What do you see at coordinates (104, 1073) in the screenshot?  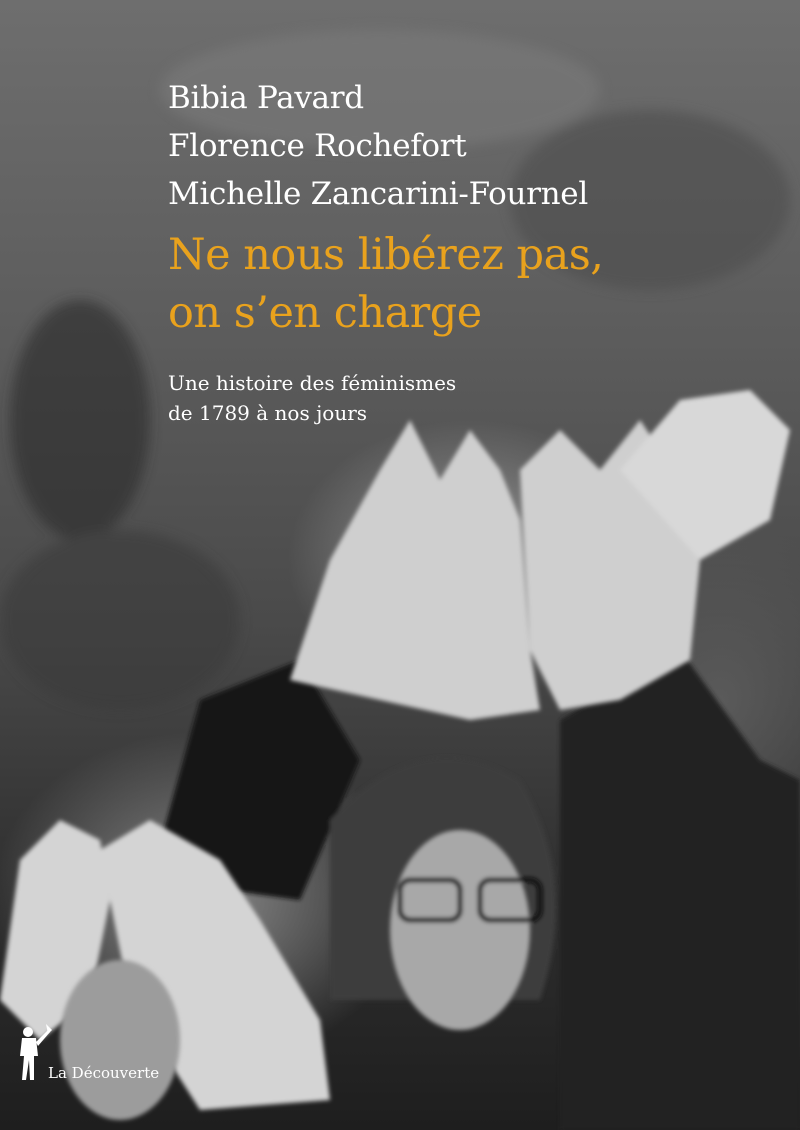 I see `publisher-name: La Découverte` at bounding box center [104, 1073].